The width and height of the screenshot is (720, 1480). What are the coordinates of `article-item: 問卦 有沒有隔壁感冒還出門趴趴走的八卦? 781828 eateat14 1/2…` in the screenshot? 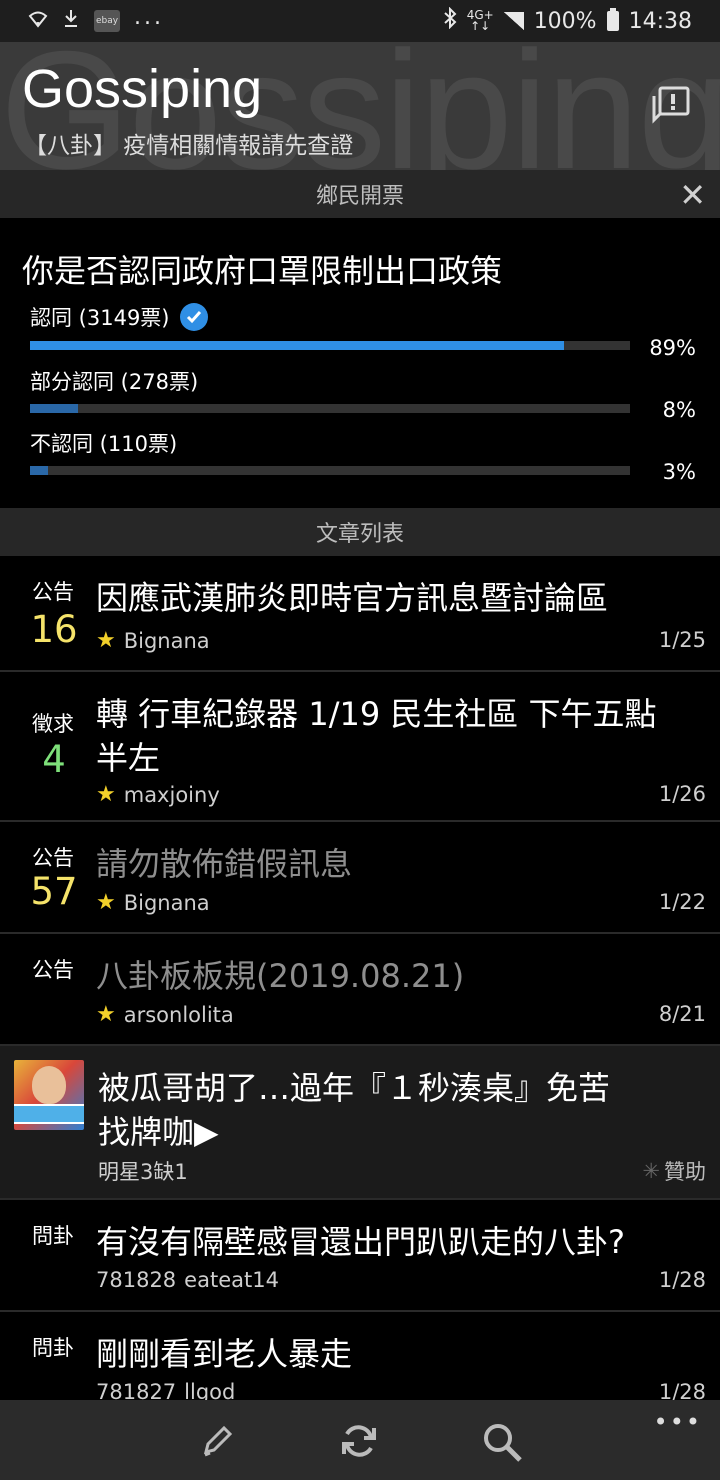 It's located at (360, 1256).